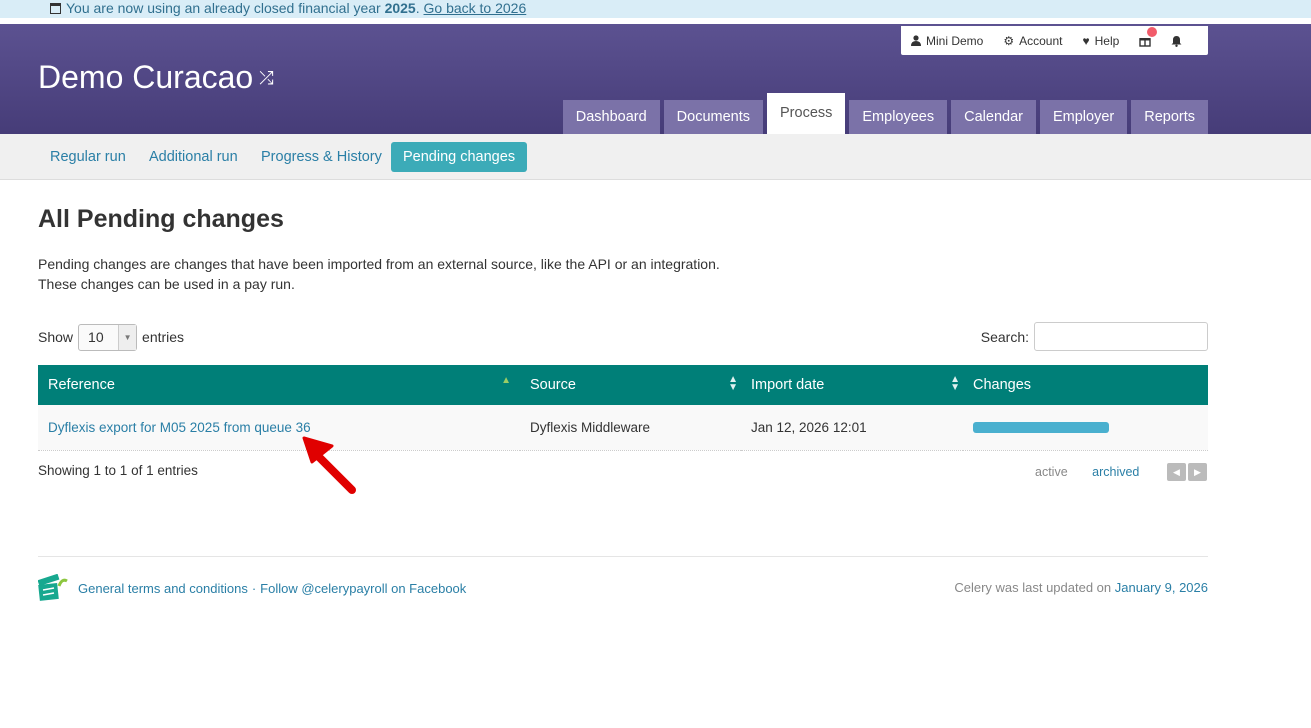  Describe the element at coordinates (400, 8) in the screenshot. I see `banner-year: 2025` at that location.